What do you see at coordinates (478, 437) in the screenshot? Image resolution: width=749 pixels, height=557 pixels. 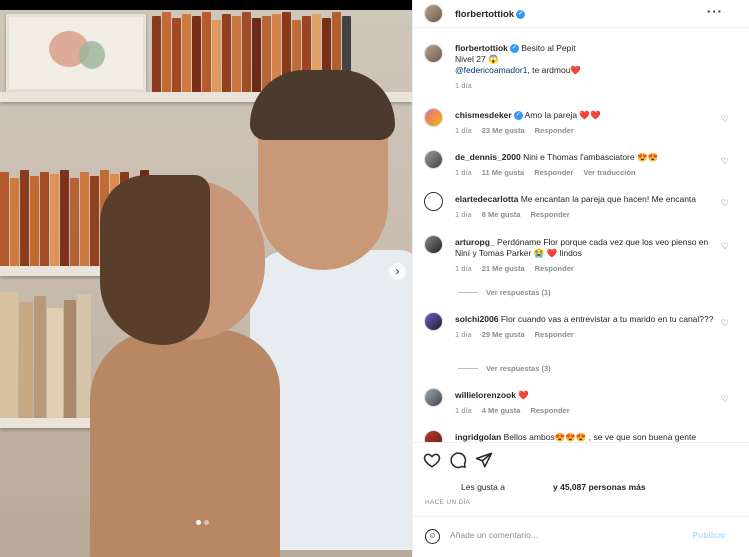 I see `comment-username: ingridgolan` at bounding box center [478, 437].